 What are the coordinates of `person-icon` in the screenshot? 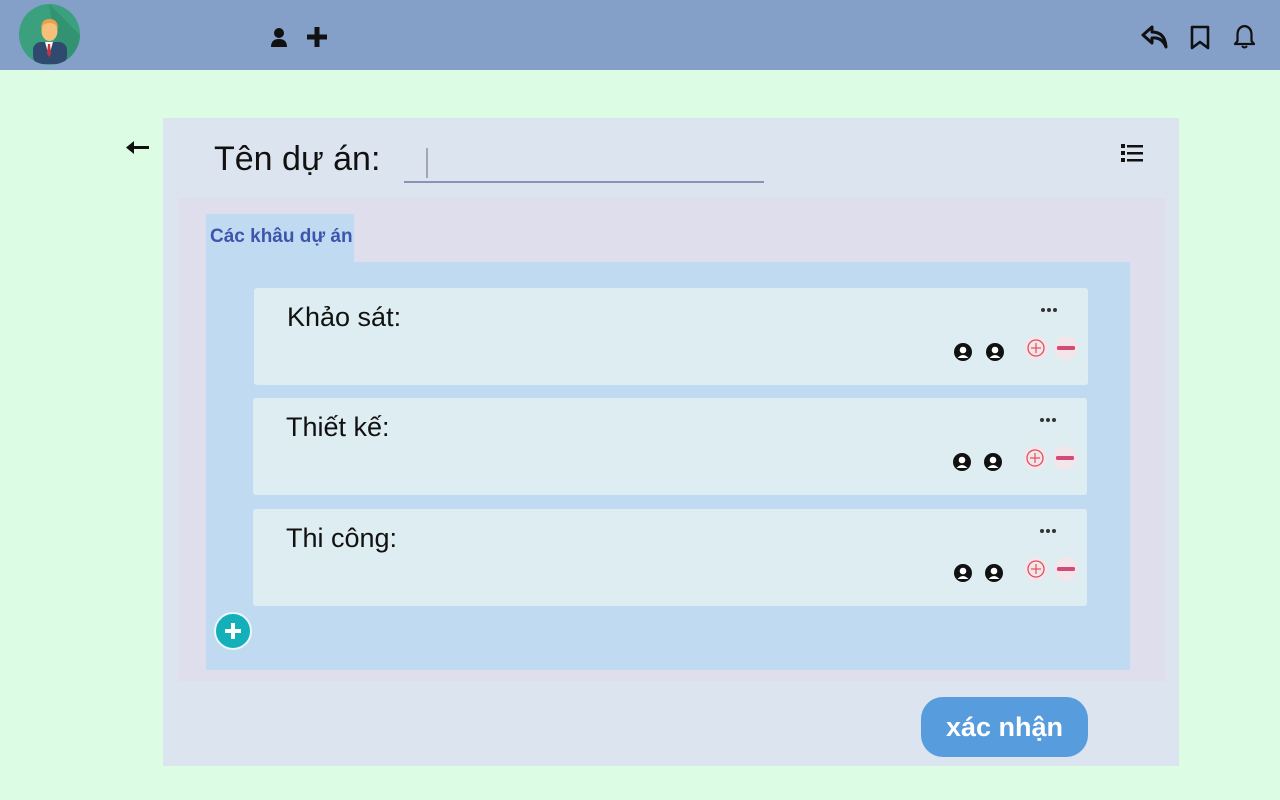 It's located at (279, 38).